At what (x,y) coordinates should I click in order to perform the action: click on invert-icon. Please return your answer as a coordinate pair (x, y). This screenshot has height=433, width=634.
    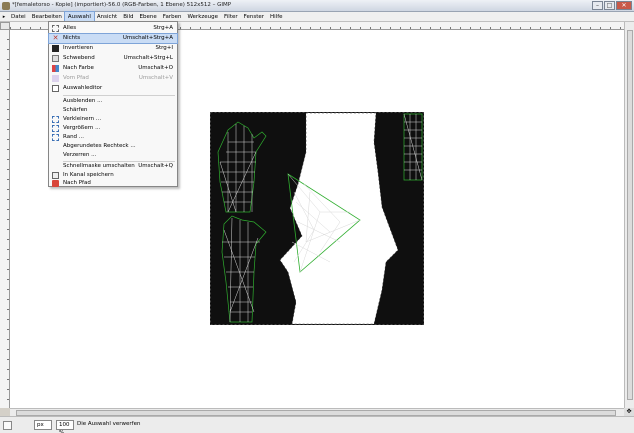
    Looking at the image, I should click on (55, 48).